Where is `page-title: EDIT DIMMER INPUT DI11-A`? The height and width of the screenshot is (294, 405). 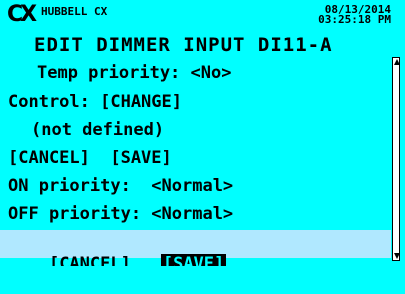
page-title: EDIT DIMMER INPUT DI11-A is located at coordinates (183, 45).